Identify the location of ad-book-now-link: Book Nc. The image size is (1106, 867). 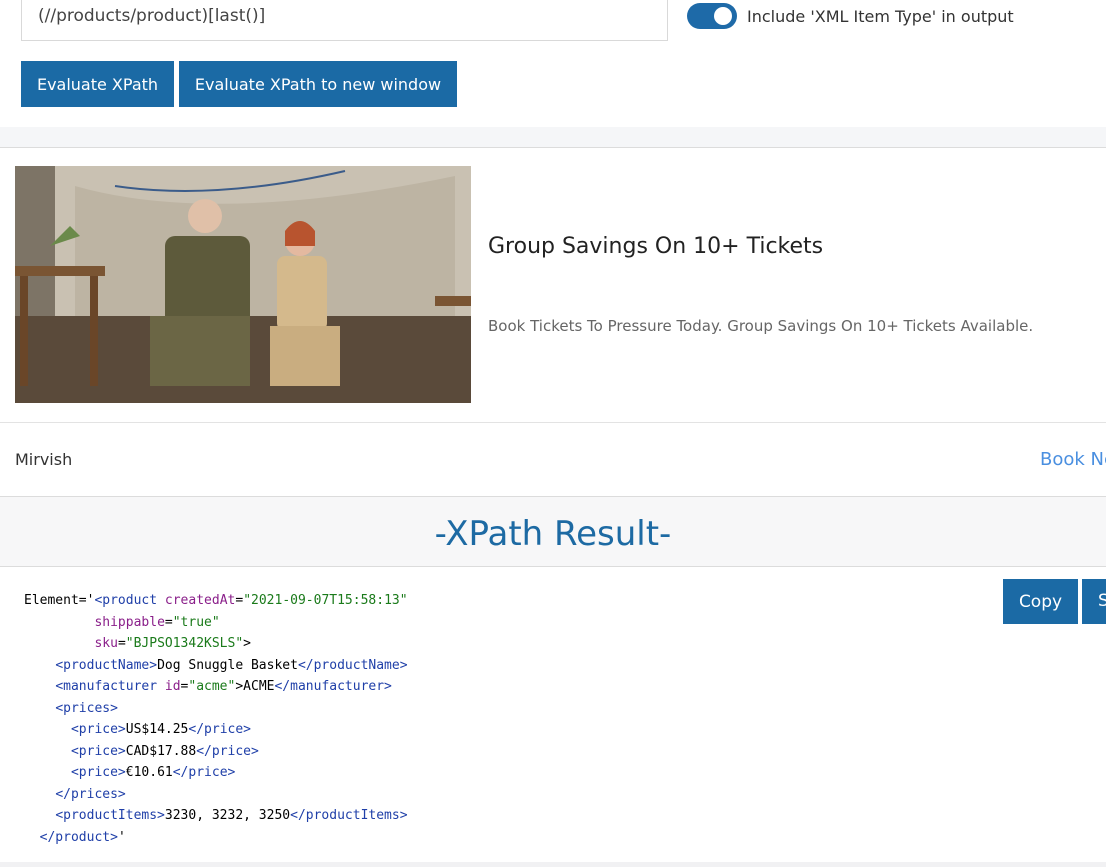
(1073, 459).